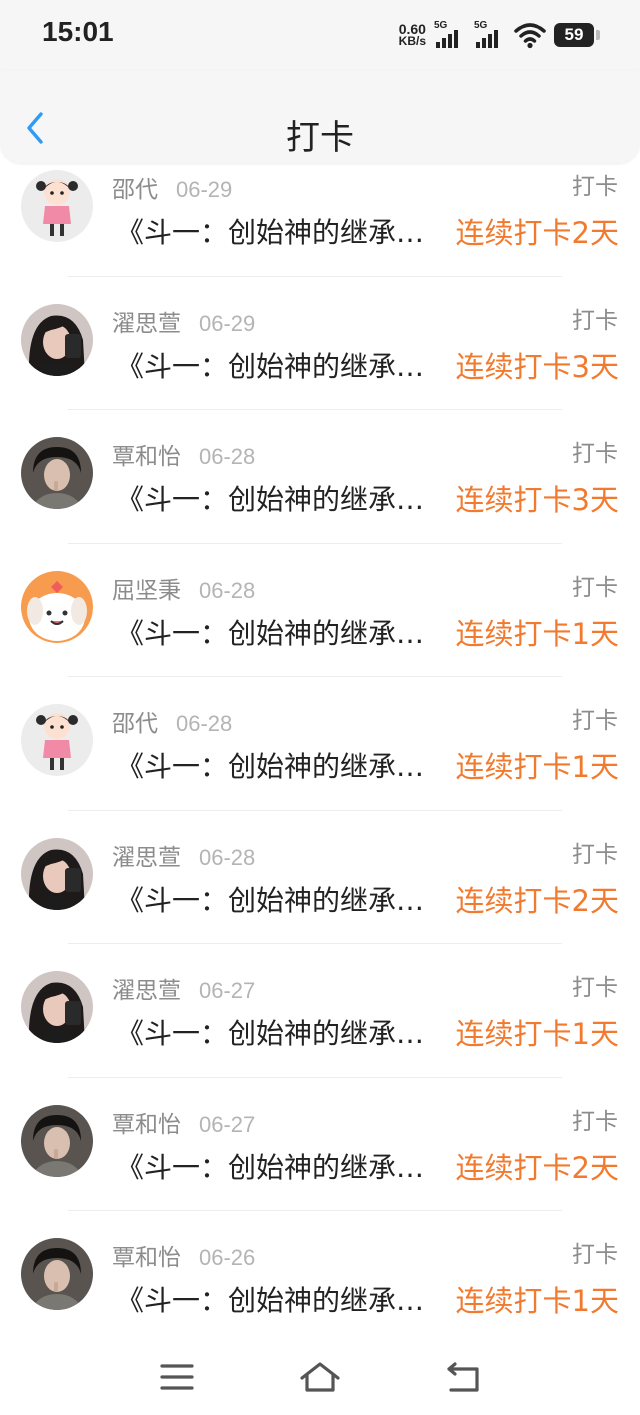 This screenshot has height=1415, width=640. I want to click on system-back-button, so click(463, 1377).